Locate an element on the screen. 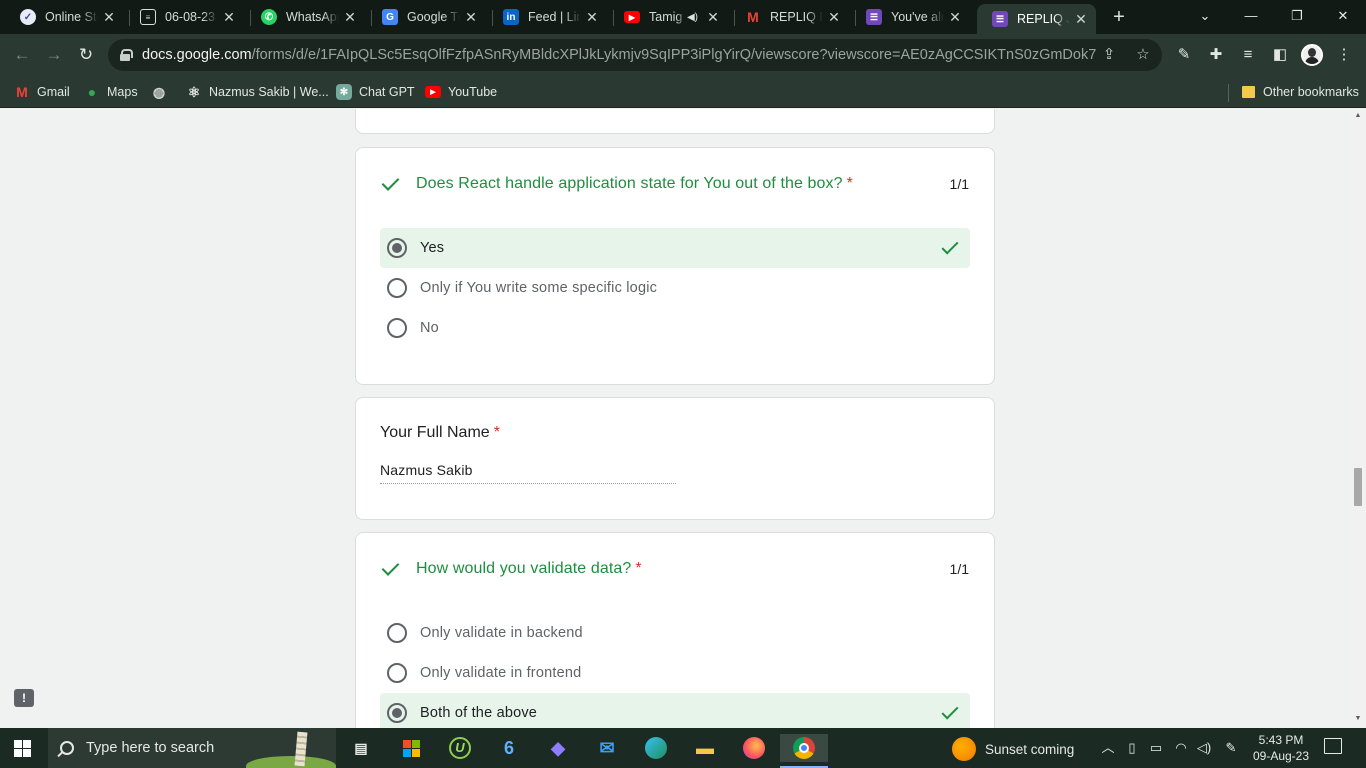  option-frontend: Only validate in frontend is located at coordinates (675, 673).